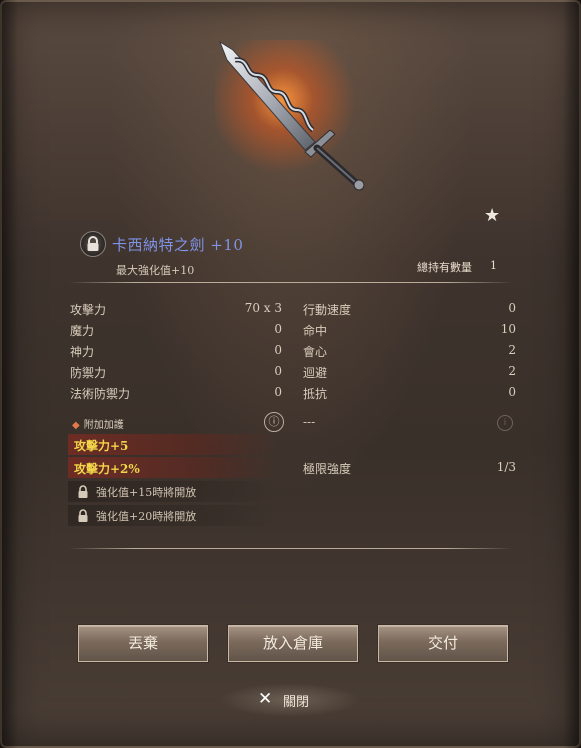  Describe the element at coordinates (265, 699) in the screenshot. I see `close-icon: ✕` at that location.